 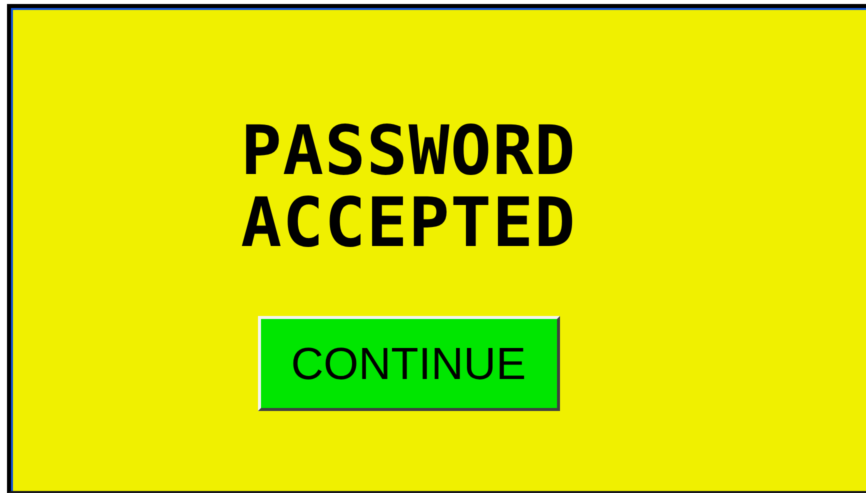 What do you see at coordinates (408, 224) in the screenshot?
I see `status-message: ACCEPTED` at bounding box center [408, 224].